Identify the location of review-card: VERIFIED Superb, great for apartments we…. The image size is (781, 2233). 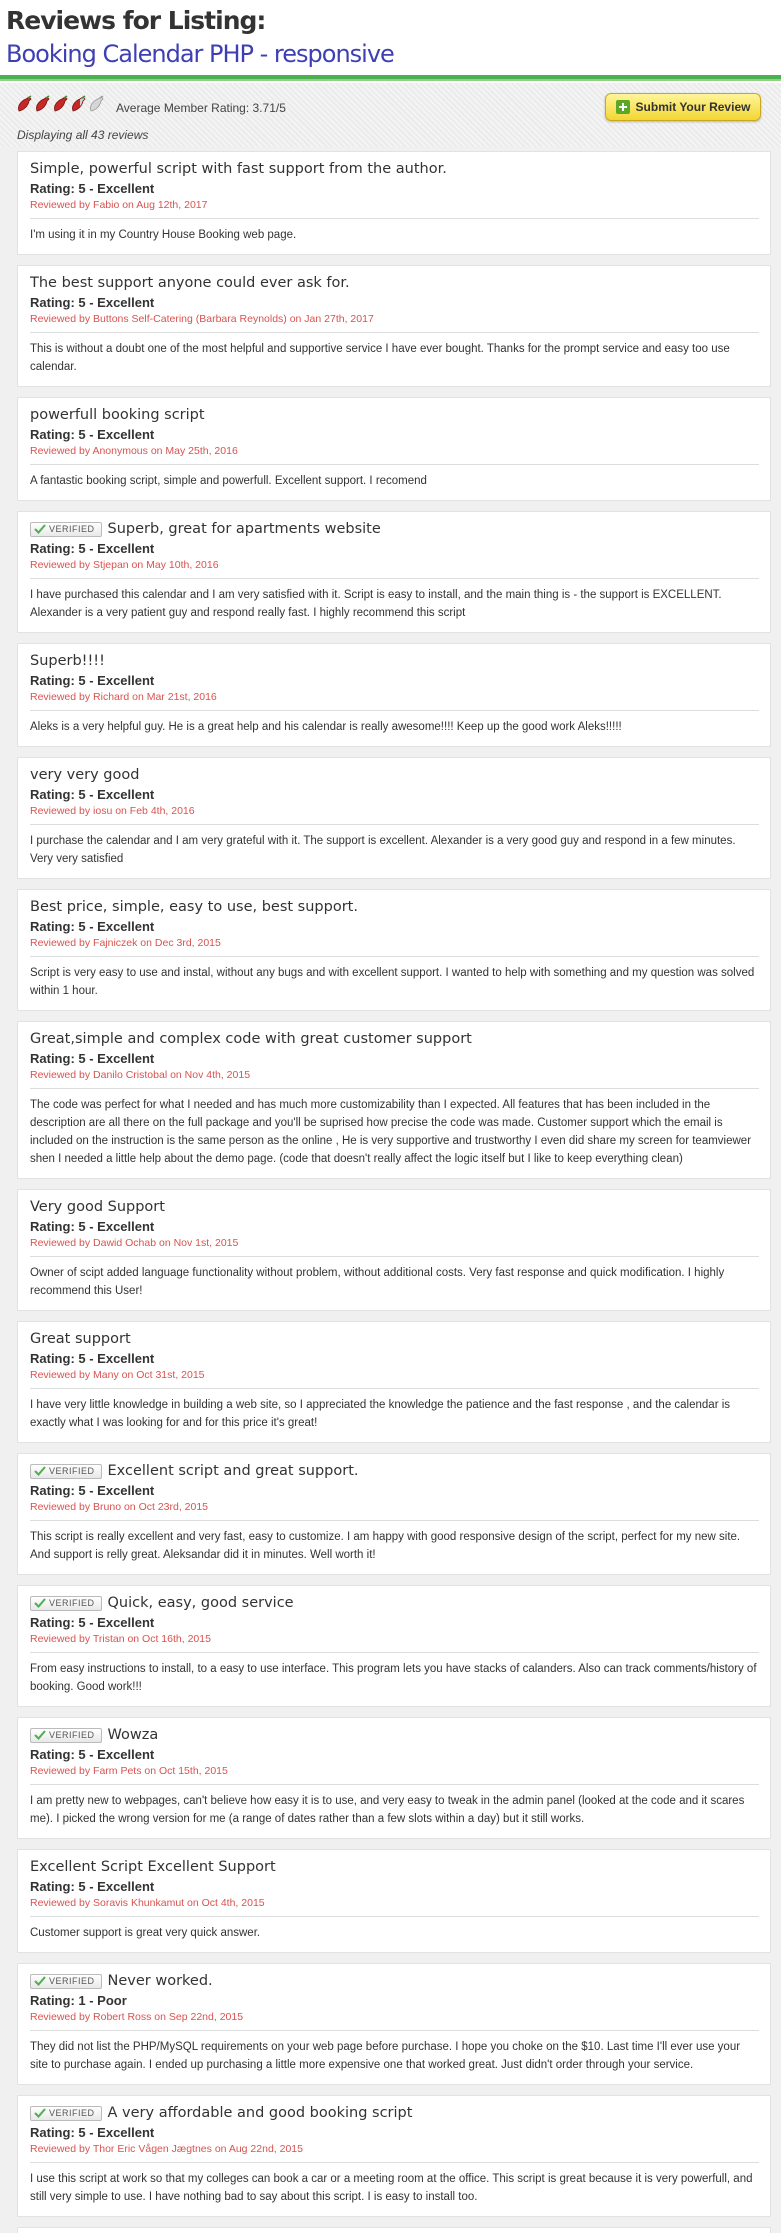
(394, 572).